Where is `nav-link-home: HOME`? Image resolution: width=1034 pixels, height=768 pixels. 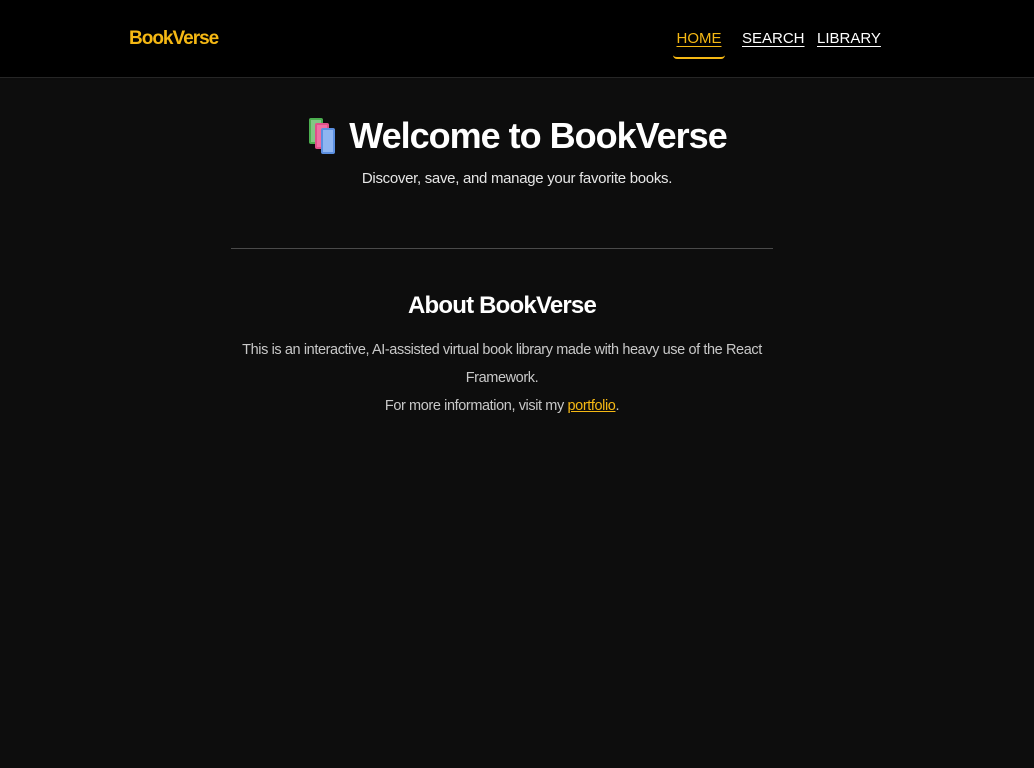
nav-link-home: HOME is located at coordinates (699, 42).